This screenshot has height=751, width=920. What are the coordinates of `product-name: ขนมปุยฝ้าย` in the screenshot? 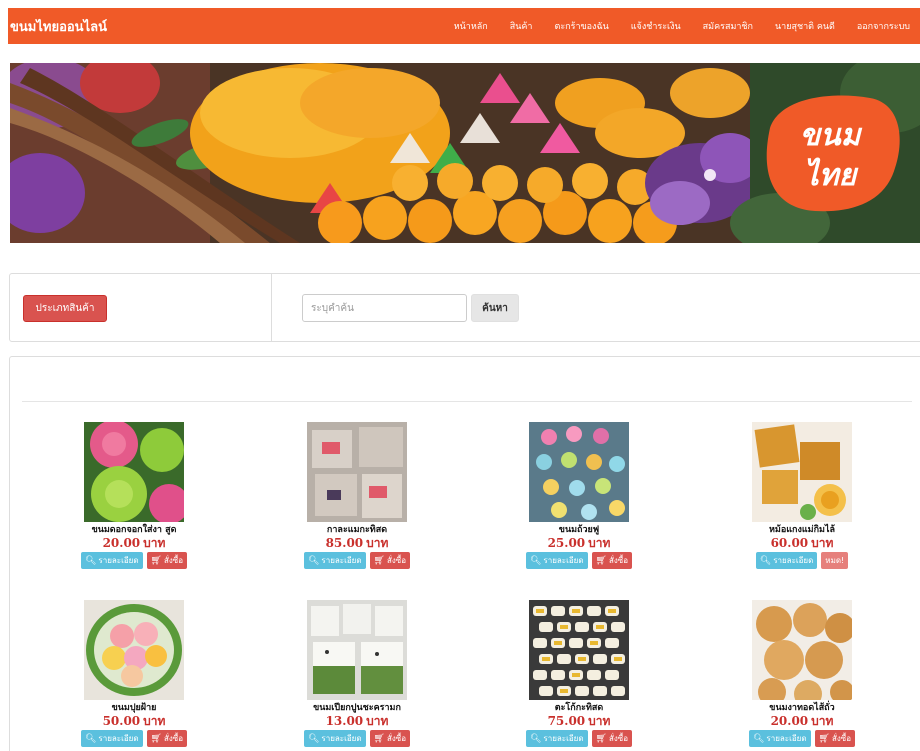 It's located at (134, 708).